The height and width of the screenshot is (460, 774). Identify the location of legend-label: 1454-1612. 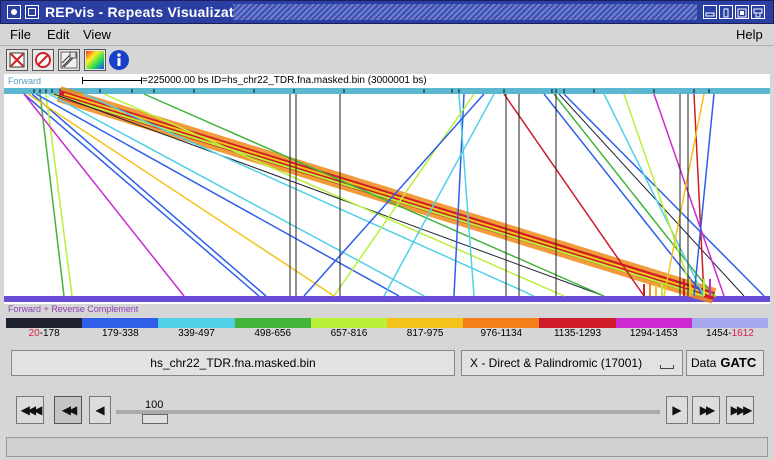
(730, 334).